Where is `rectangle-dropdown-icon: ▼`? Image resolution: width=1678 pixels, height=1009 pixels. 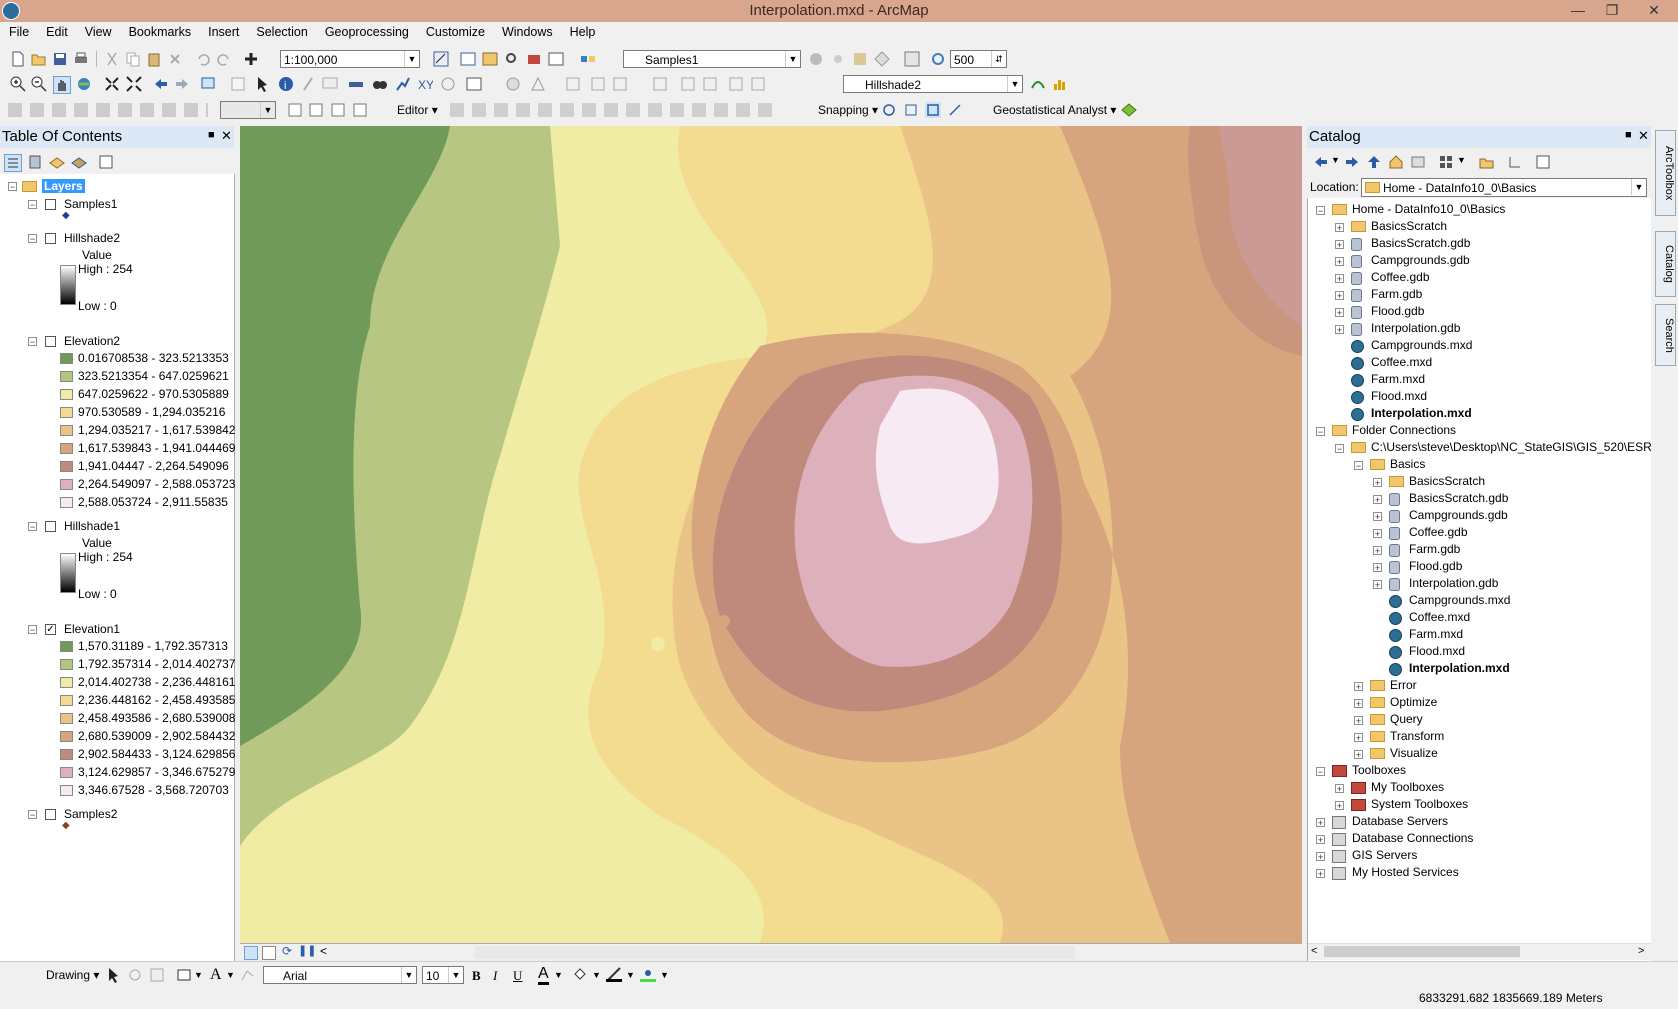 rectangle-dropdown-icon: ▼ is located at coordinates (198, 975).